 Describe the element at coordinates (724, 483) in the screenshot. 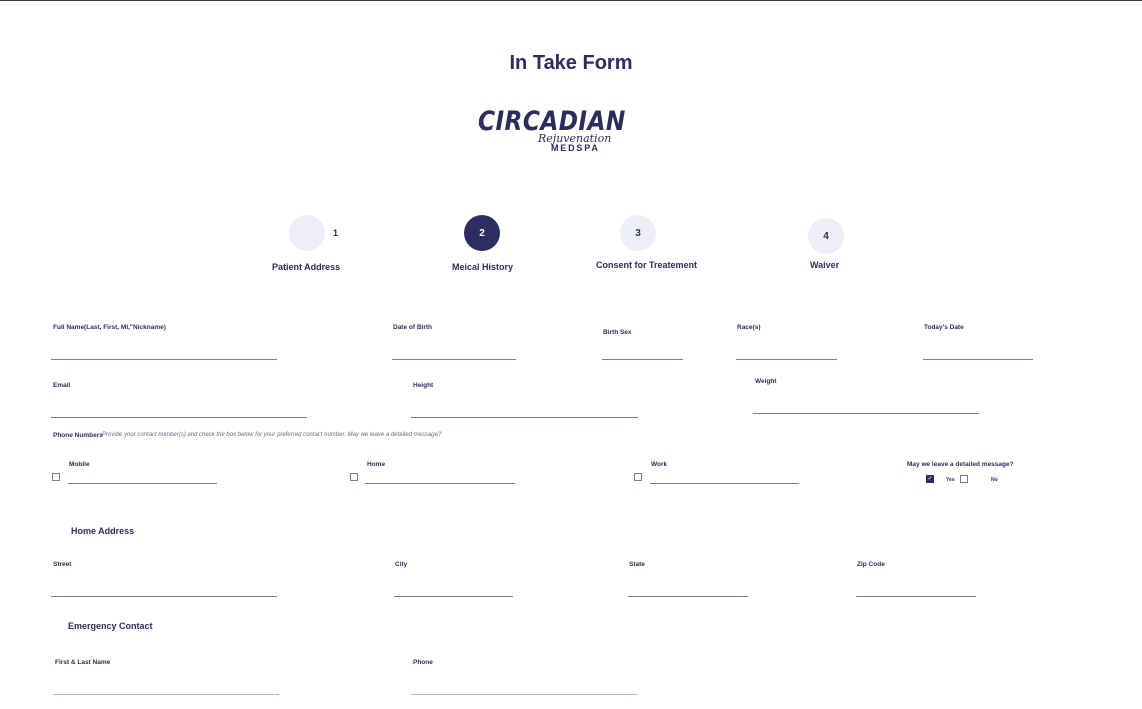

I see `work-phone-field` at that location.